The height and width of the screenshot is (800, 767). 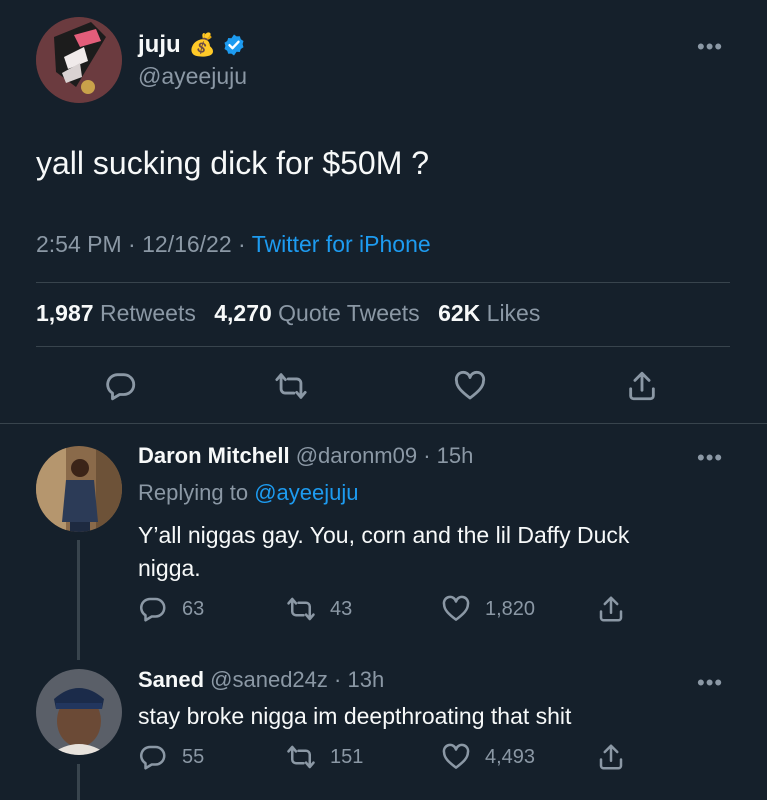 I want to click on reply-text-line: nigga., so click(x=169, y=568).